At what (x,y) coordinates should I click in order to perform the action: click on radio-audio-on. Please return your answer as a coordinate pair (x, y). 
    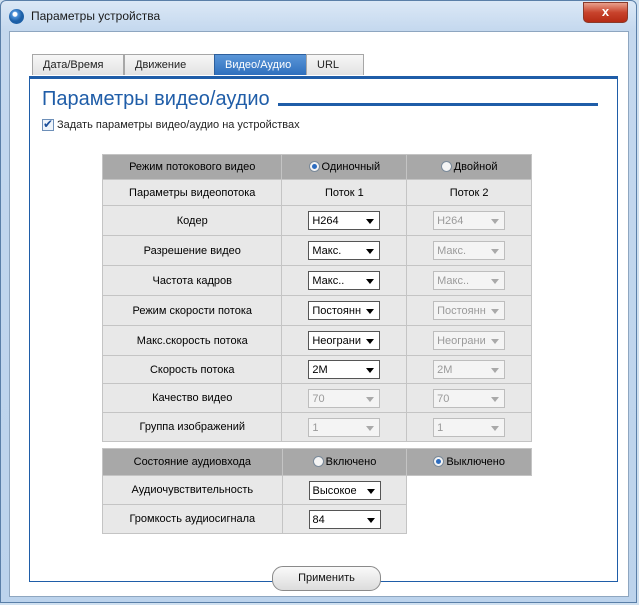
    Looking at the image, I should click on (318, 461).